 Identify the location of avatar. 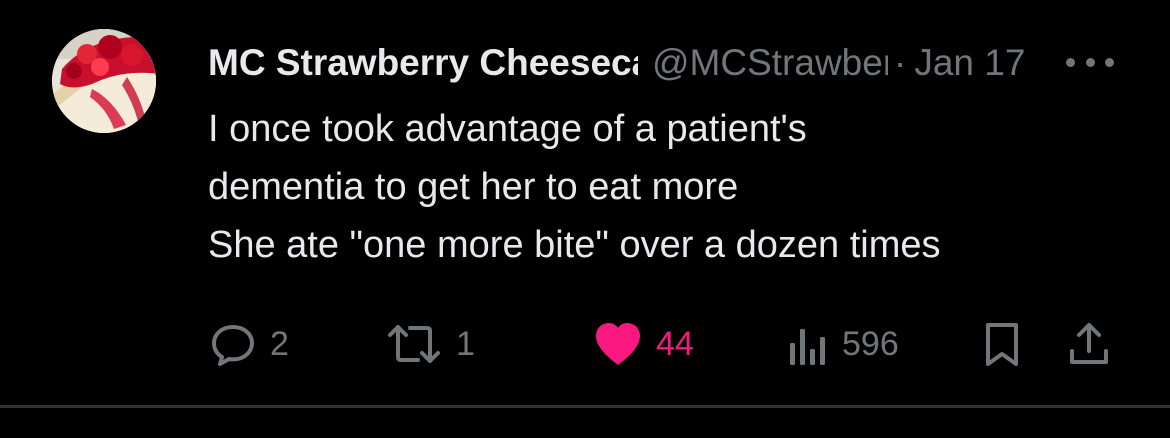
(104, 81).